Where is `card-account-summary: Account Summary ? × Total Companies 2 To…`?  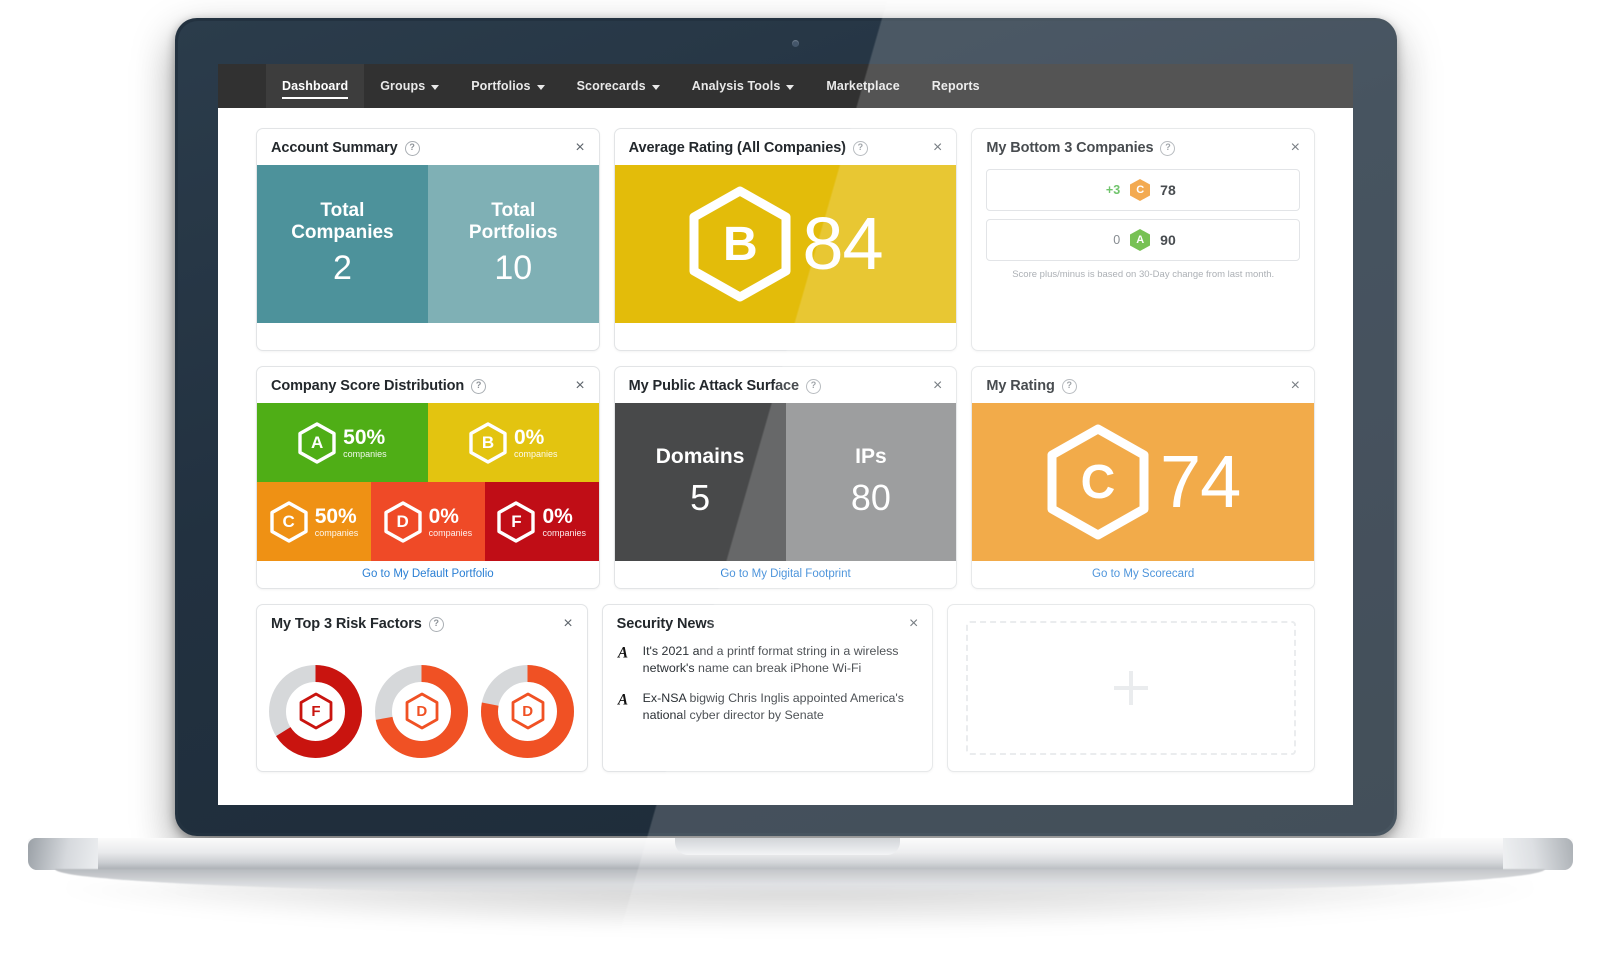
card-account-summary: Account Summary ? × Total Companies 2 To… is located at coordinates (428, 239).